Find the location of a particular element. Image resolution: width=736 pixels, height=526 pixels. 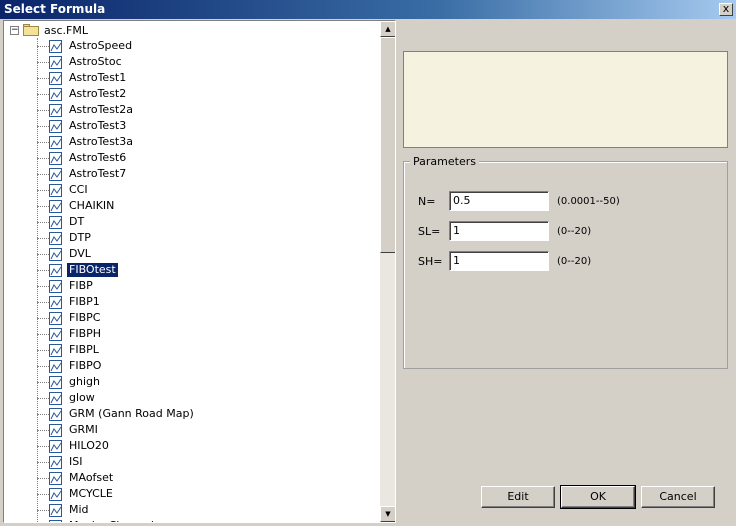

tree-item: GRMI is located at coordinates (68, 430).